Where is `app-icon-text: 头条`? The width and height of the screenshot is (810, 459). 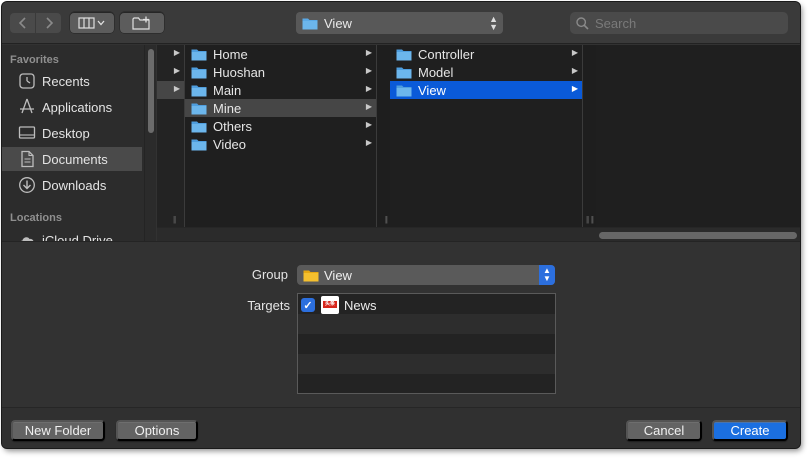 app-icon-text: 头条 is located at coordinates (330, 304).